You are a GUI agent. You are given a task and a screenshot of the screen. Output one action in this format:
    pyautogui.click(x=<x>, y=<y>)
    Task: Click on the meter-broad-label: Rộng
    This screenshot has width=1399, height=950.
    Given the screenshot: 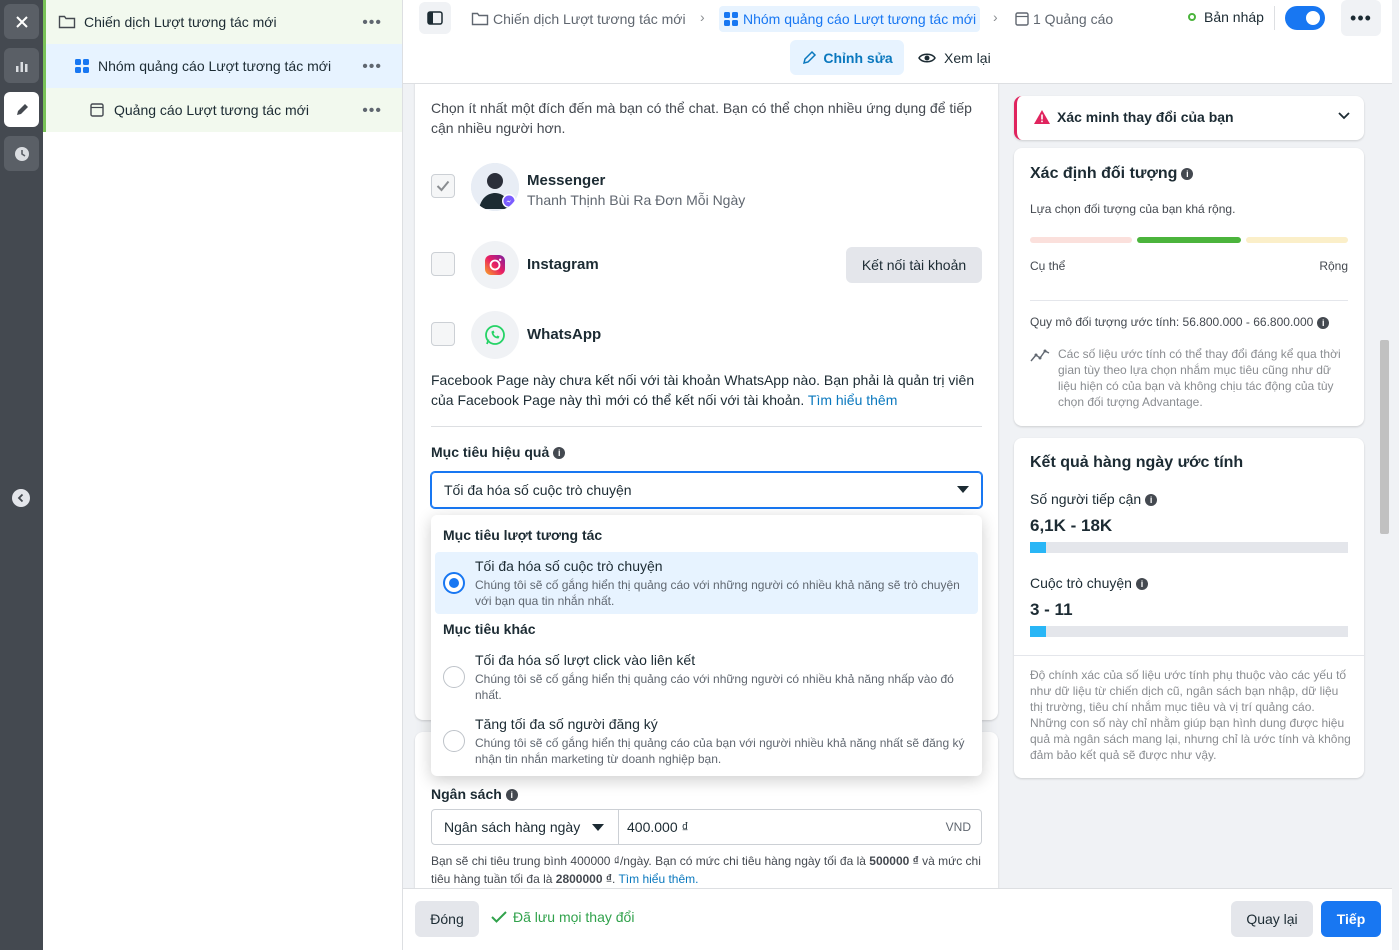 What is the action you would take?
    pyautogui.click(x=1333, y=266)
    